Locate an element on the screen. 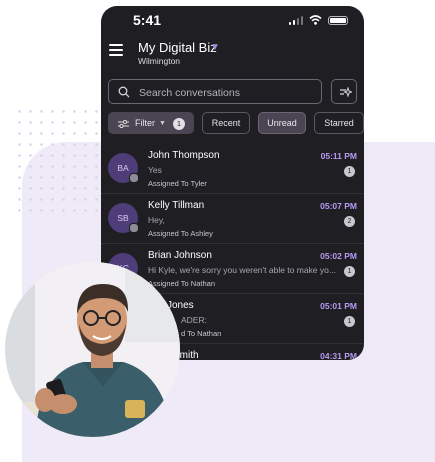 The image size is (435, 462). chip-starred: Starred is located at coordinates (339, 123).